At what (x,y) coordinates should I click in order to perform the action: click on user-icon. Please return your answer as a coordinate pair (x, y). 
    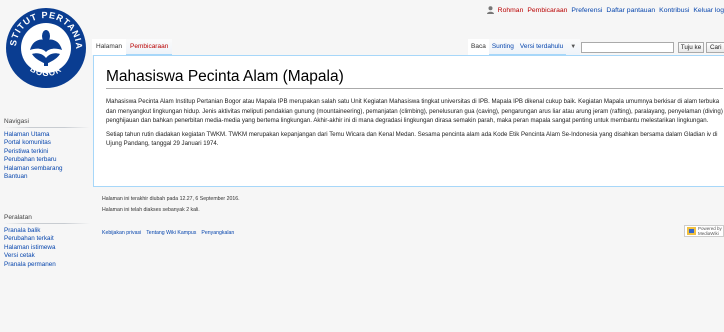
    Looking at the image, I should click on (490, 10).